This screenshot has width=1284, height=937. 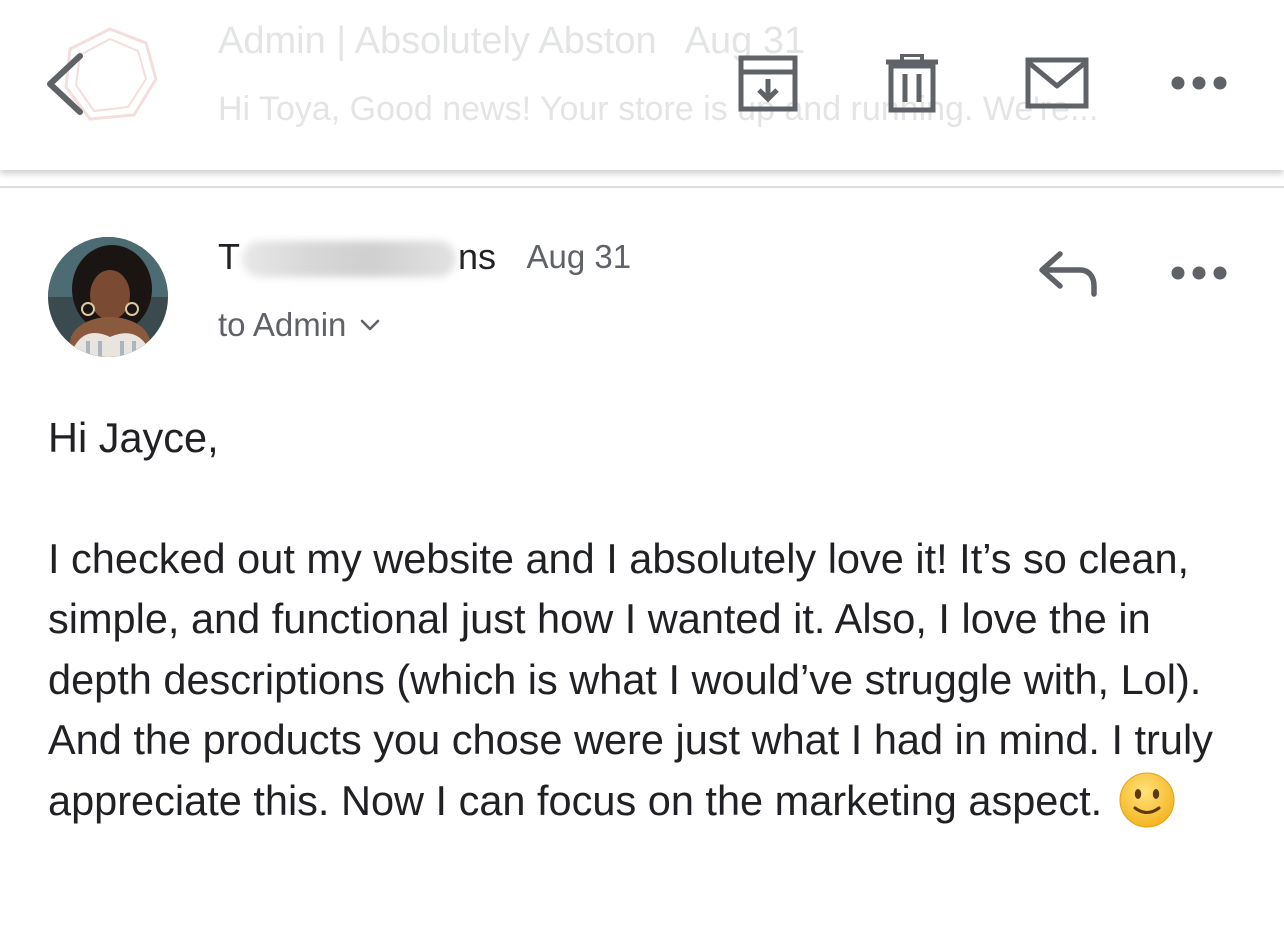 I want to click on chevron-down-icon, so click(x=370, y=325).